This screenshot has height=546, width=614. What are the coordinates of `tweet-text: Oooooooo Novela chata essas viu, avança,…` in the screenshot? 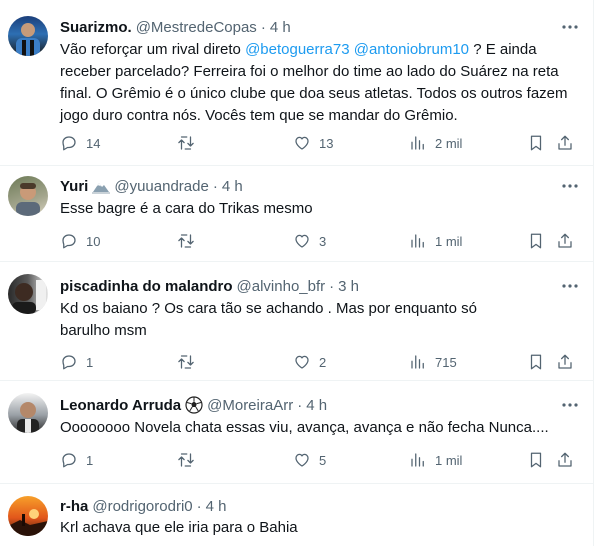 It's located at (304, 427).